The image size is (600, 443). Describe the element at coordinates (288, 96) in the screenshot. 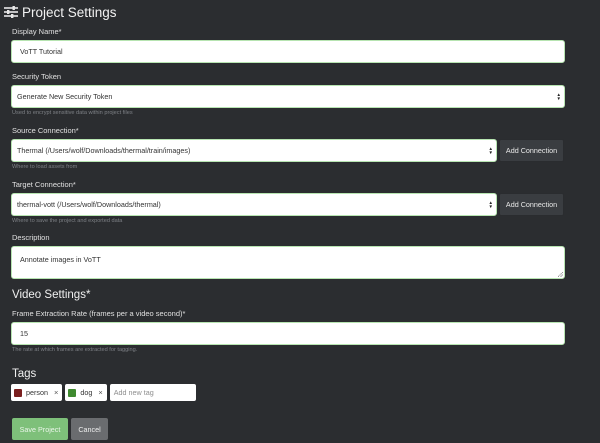

I see `security-token-select: Generate New Security Token ▲ ▼` at that location.